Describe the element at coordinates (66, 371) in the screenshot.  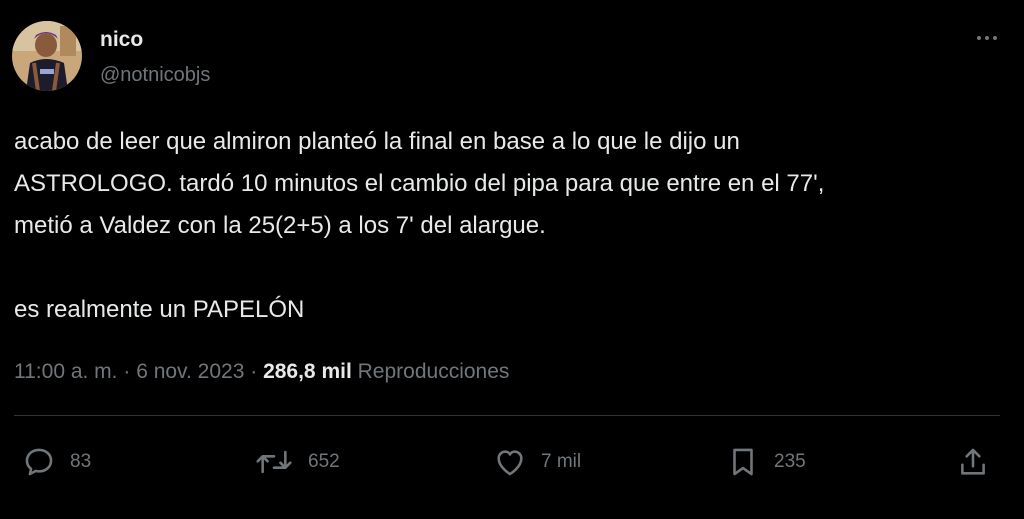
I see `tweet-time: 11:00 a. m.` at that location.